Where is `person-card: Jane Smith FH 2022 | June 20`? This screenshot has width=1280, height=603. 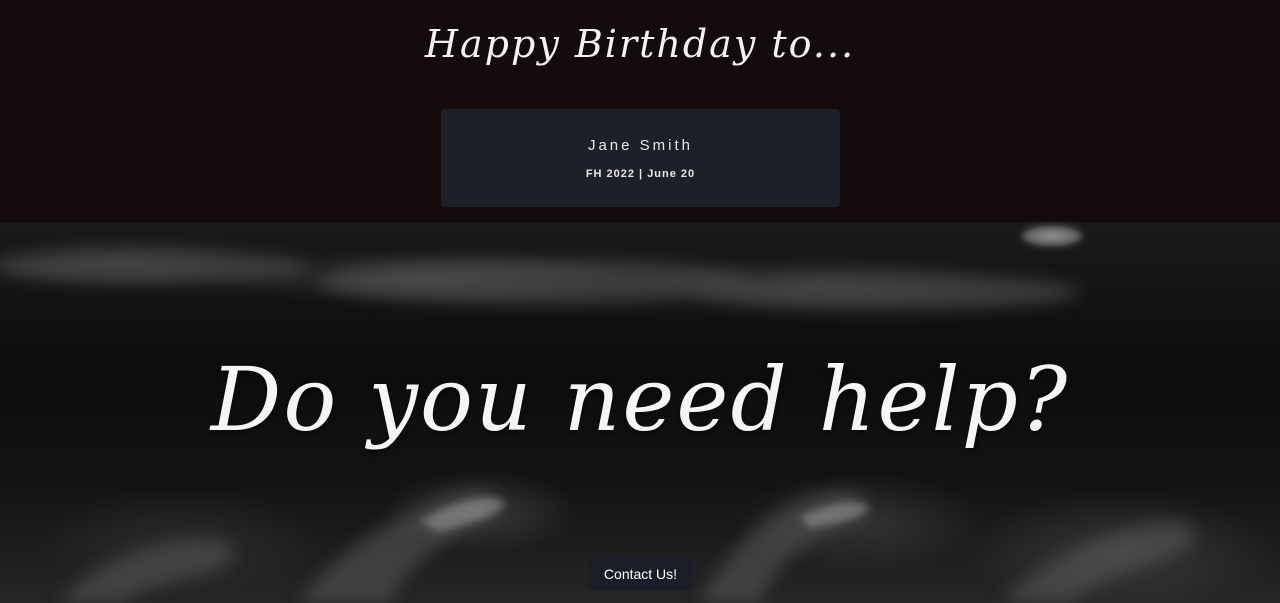 person-card: Jane Smith FH 2022 | June 20 is located at coordinates (640, 158).